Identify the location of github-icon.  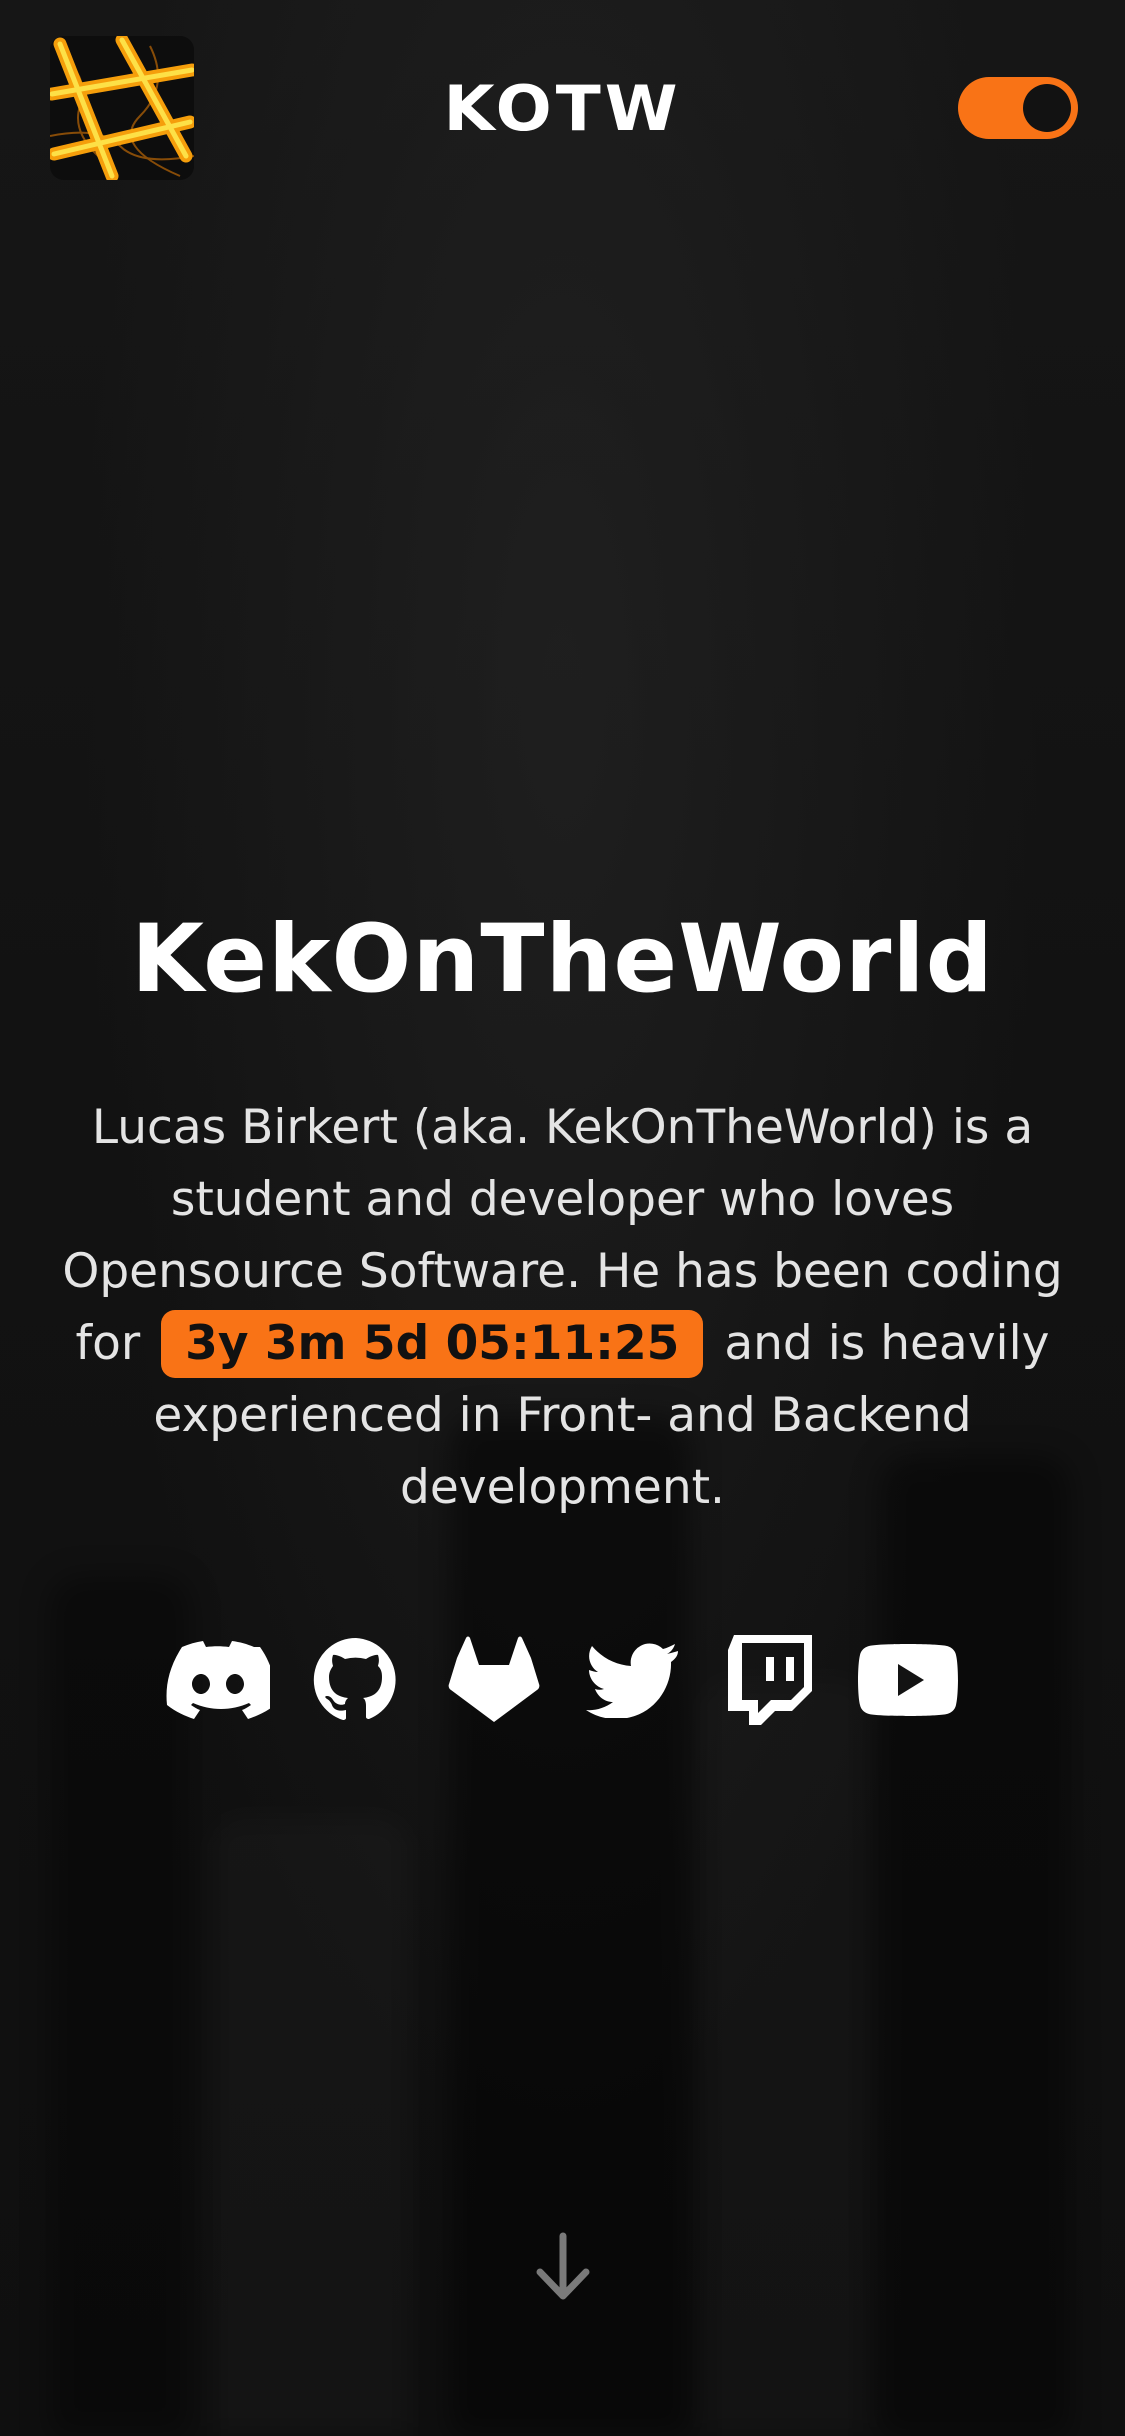
(356, 1680).